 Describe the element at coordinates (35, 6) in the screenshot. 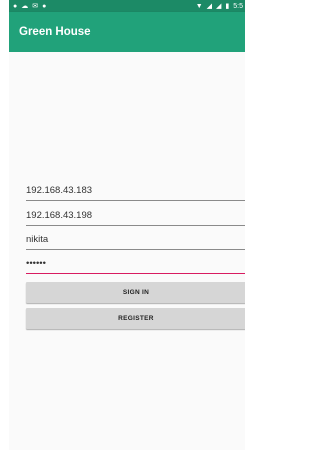

I see `mail-icon: ✉` at that location.